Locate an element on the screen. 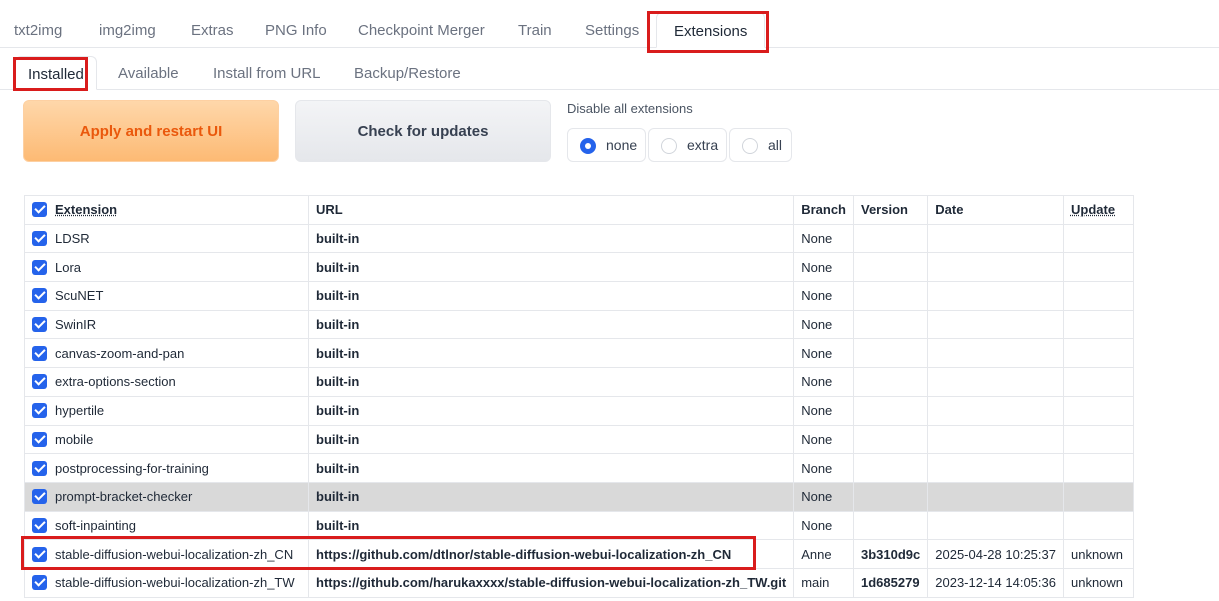 The image size is (1219, 601). tab-txt2img: txt2img is located at coordinates (38, 30).